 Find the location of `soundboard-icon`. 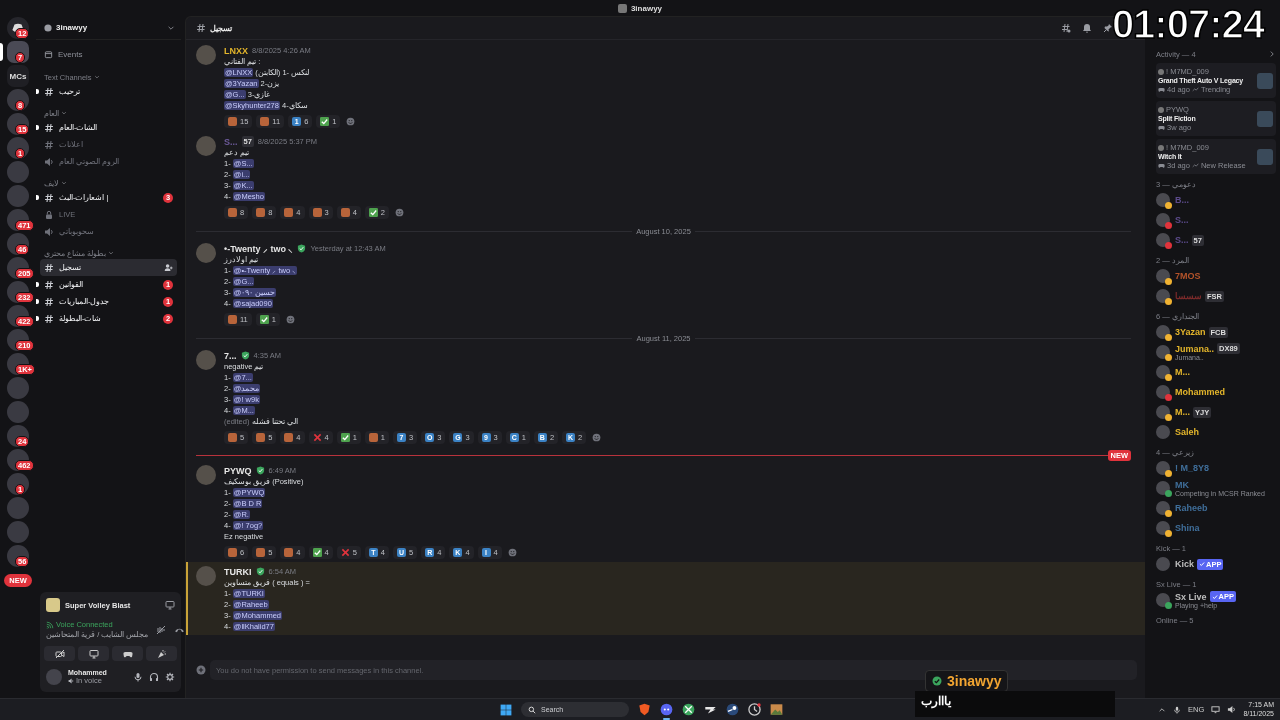

soundboard-icon is located at coordinates (161, 653).